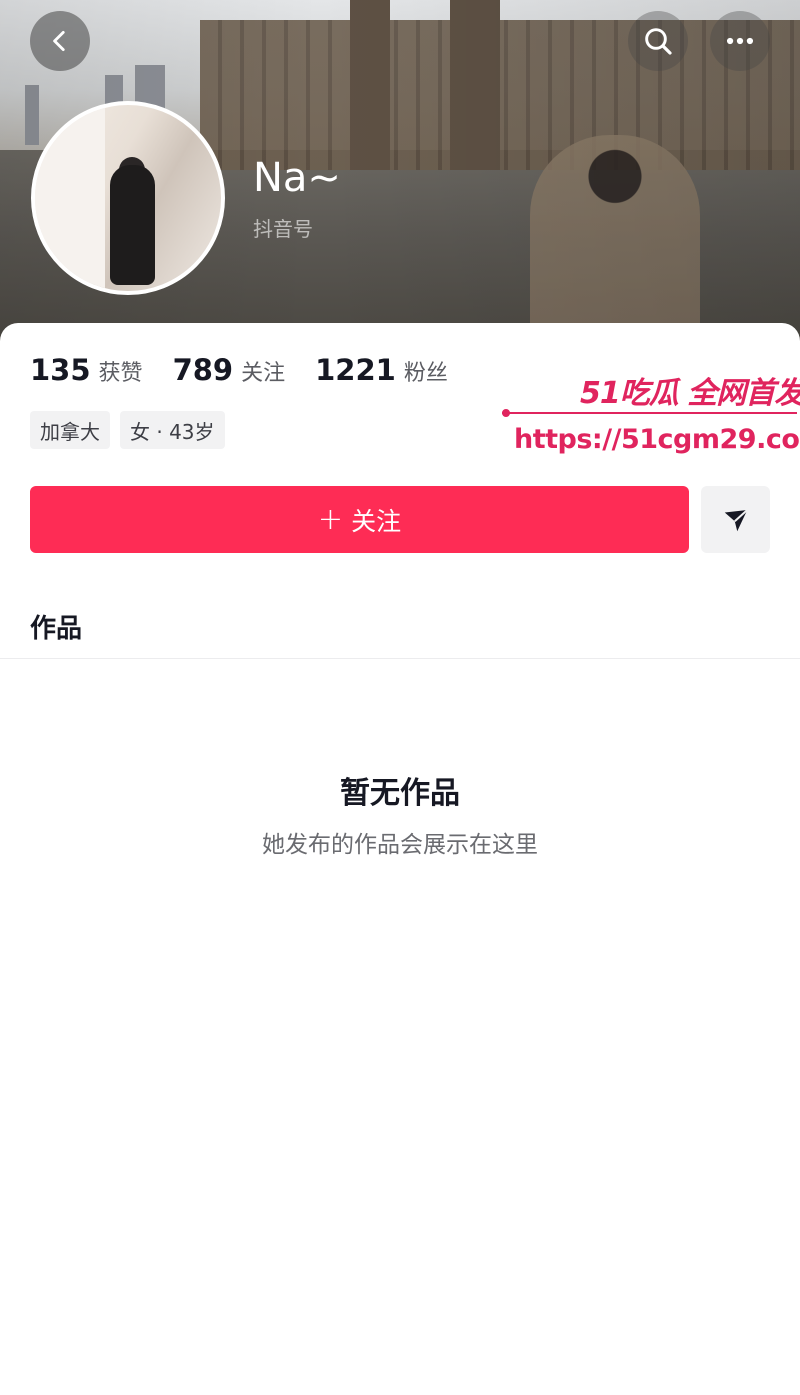 The width and height of the screenshot is (800, 1395). Describe the element at coordinates (400, 845) in the screenshot. I see `empty-state-subtitle: 她发布的作品会展示在这里` at that location.